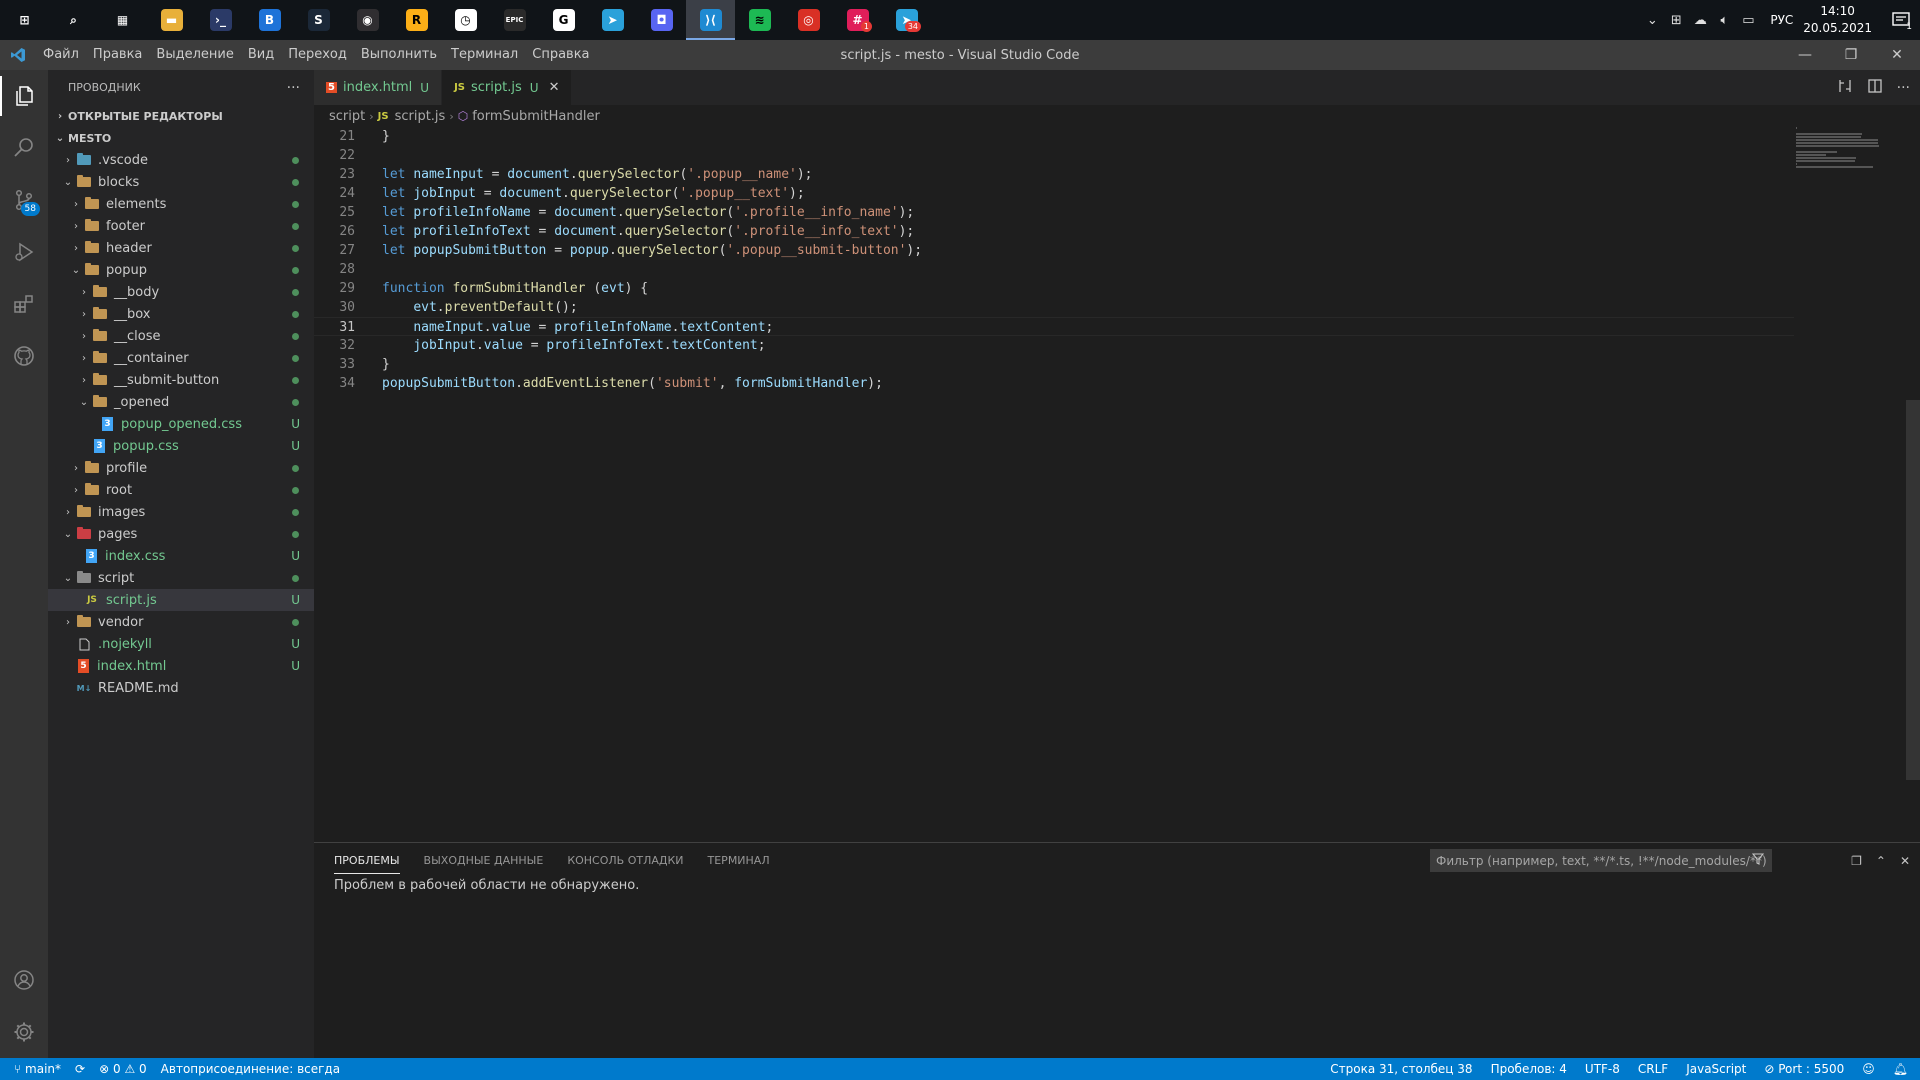 This screenshot has height=1080, width=1920. I want to click on minimize-button: —, so click(1805, 55).